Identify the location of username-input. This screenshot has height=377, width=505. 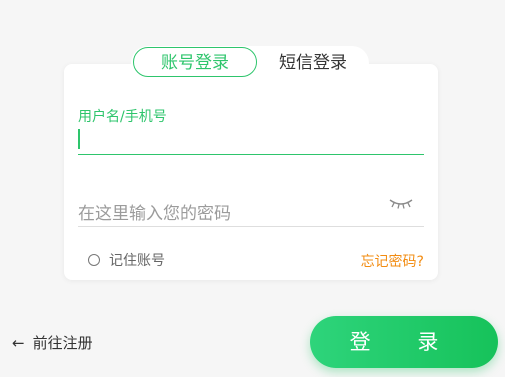
(251, 140).